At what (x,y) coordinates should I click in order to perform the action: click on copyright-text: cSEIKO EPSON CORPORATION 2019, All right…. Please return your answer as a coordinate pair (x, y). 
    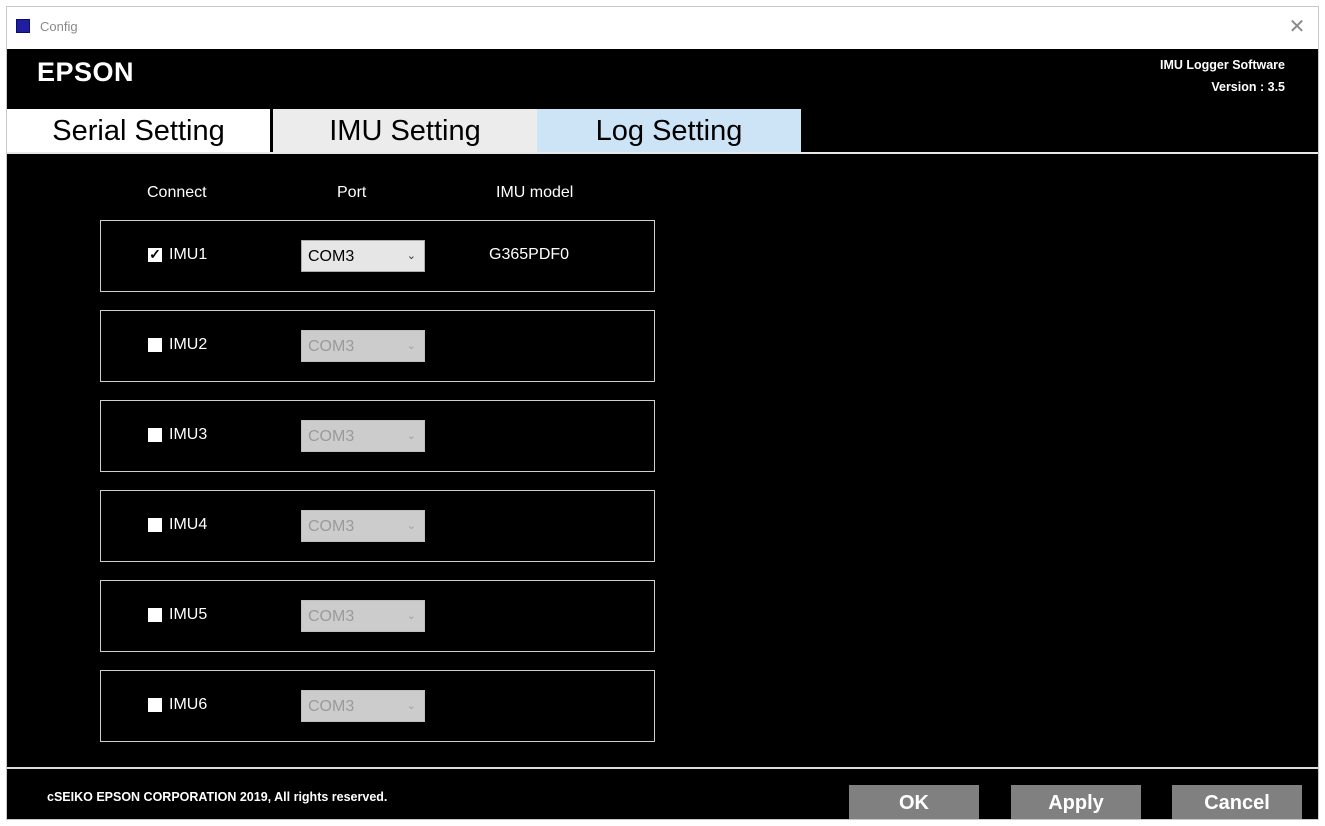
    Looking at the image, I should click on (217, 797).